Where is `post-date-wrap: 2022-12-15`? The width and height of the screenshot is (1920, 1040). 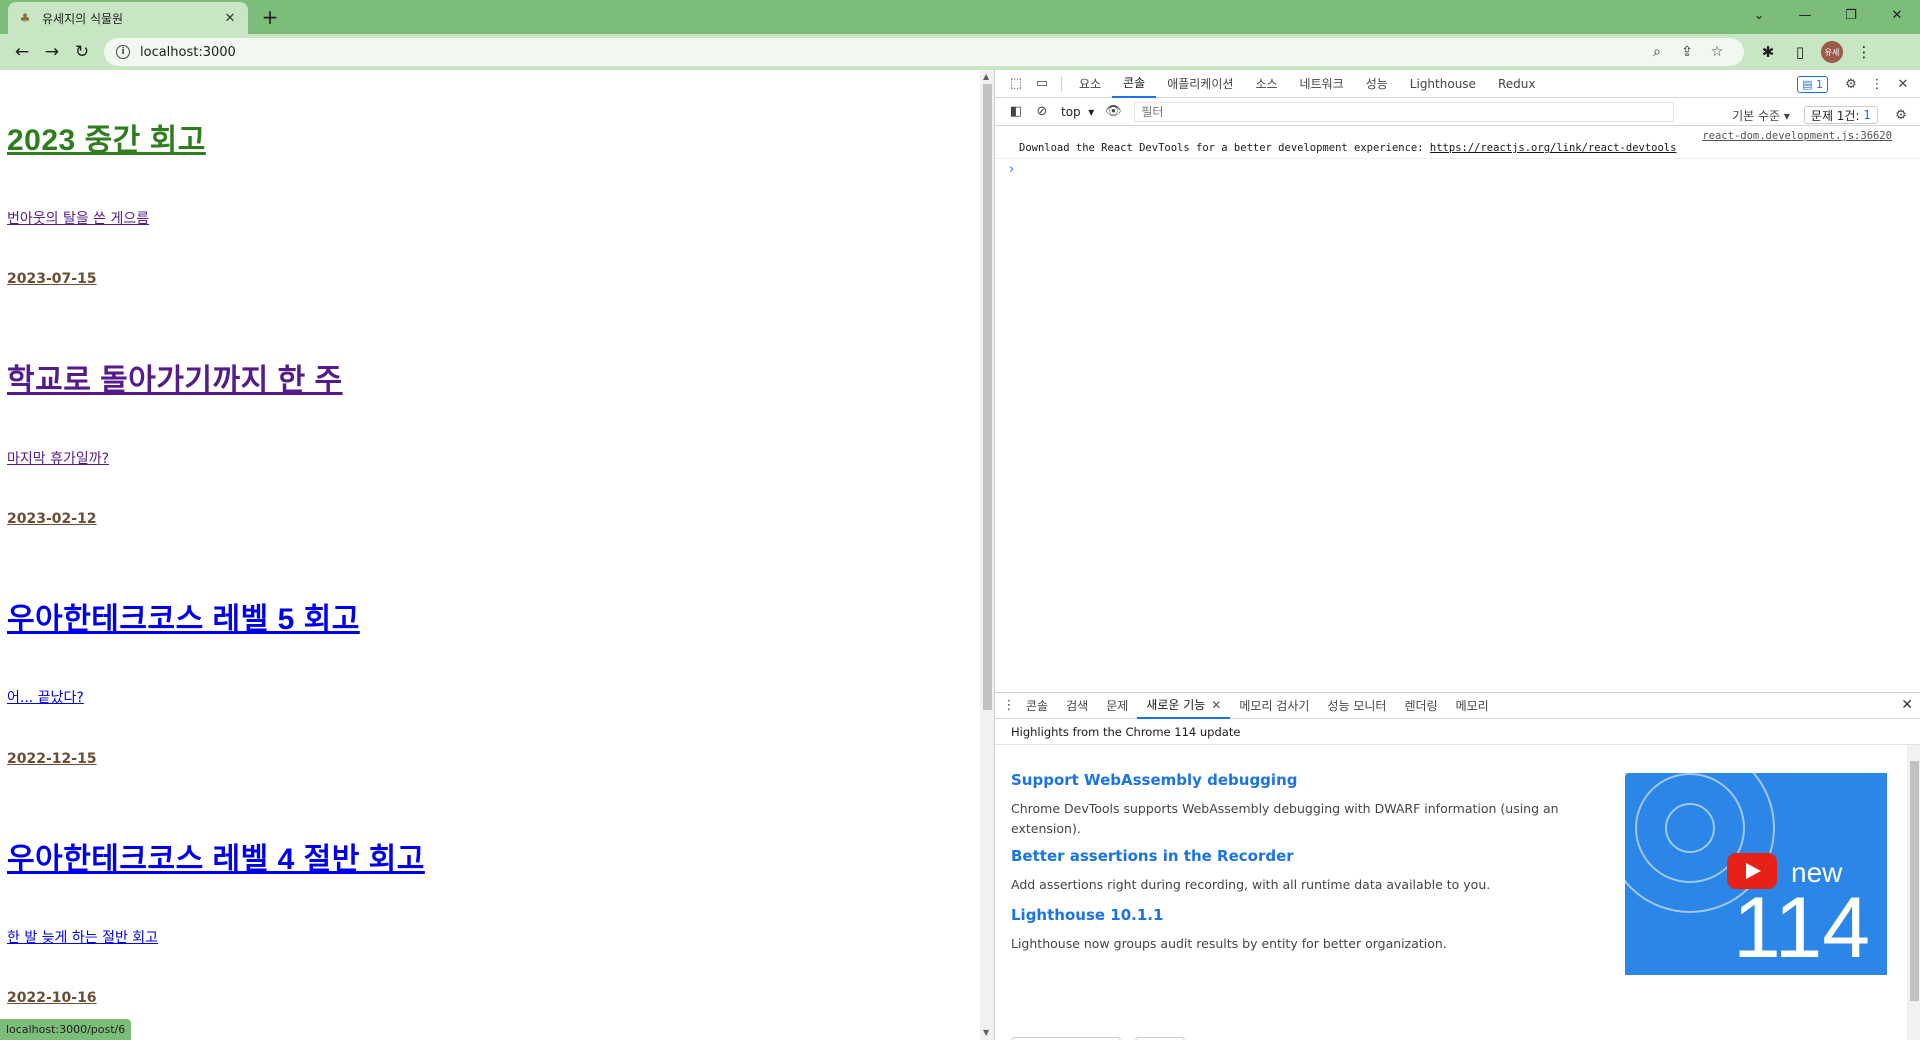
post-date-wrap: 2022-12-15 is located at coordinates (52, 759).